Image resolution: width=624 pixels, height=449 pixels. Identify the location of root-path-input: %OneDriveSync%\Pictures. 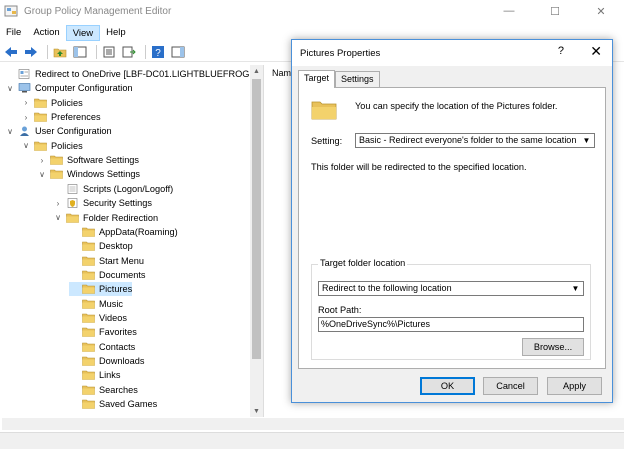
(451, 324).